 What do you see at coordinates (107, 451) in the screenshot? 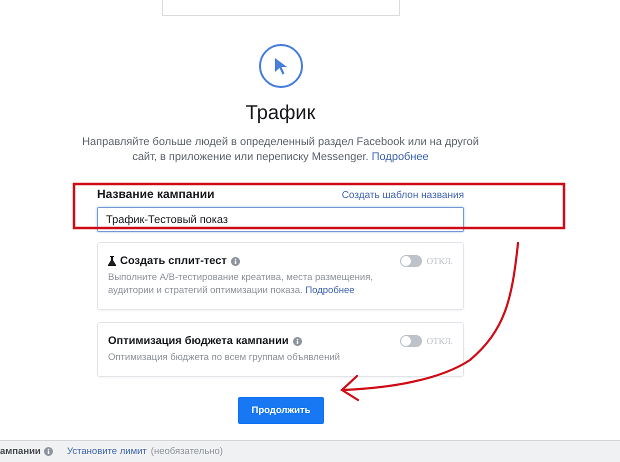
I see `limit-link: Установите лимит` at bounding box center [107, 451].